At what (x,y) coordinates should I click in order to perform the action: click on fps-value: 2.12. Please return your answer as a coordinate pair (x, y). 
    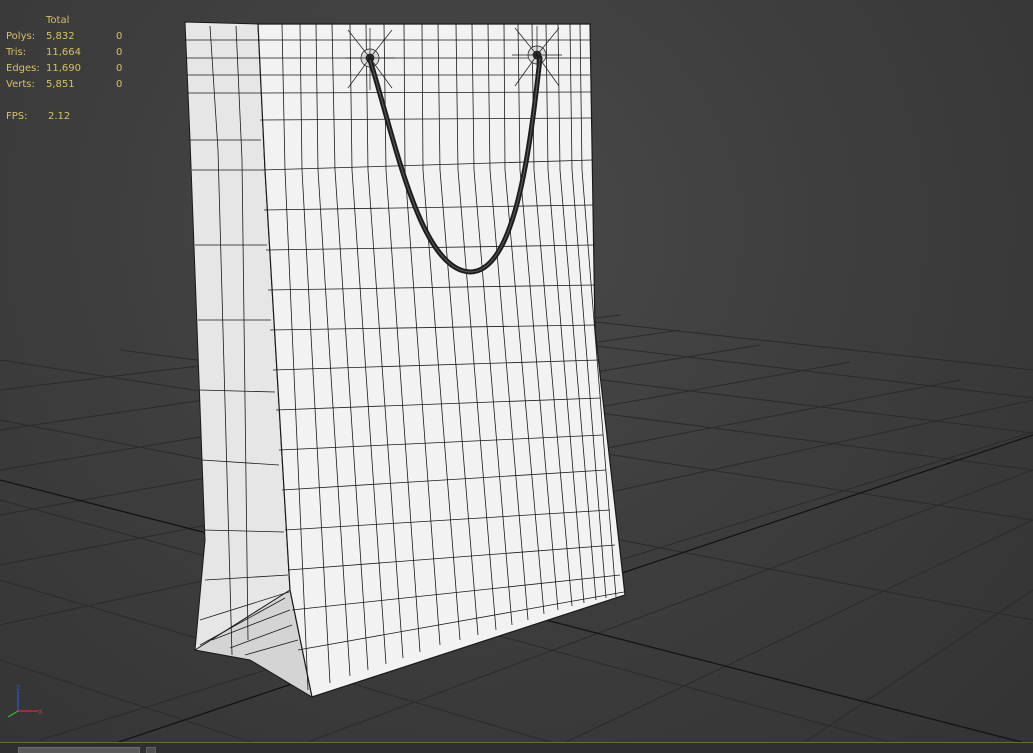
    Looking at the image, I should click on (59, 116).